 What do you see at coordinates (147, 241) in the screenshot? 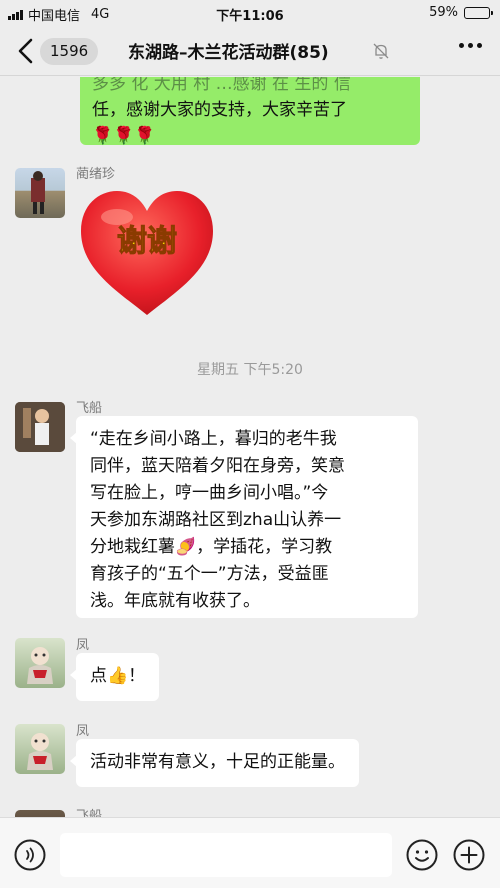
I see `sticker-text: 谢谢` at bounding box center [147, 241].